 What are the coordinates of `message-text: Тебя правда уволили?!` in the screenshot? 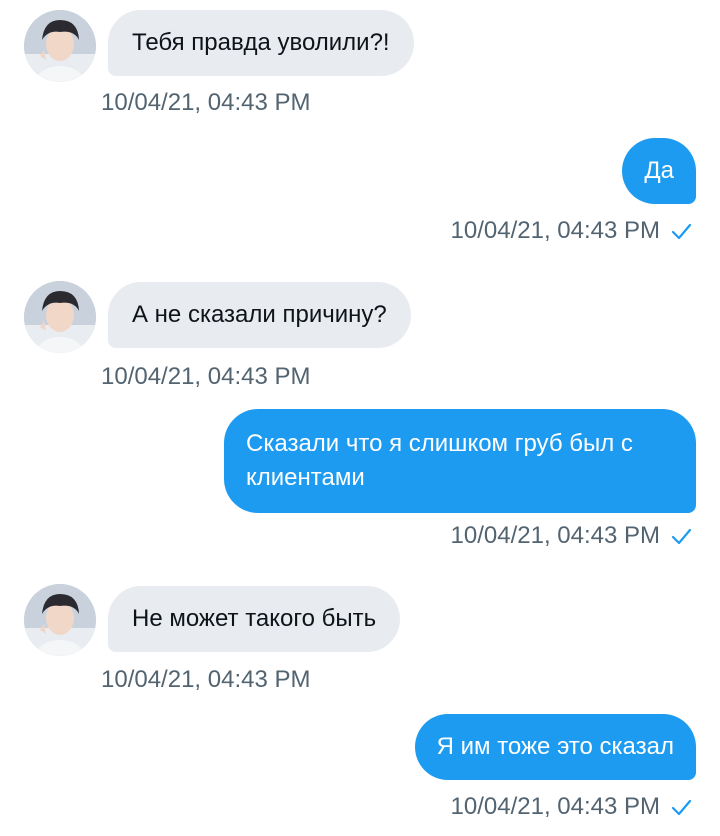 It's located at (261, 42).